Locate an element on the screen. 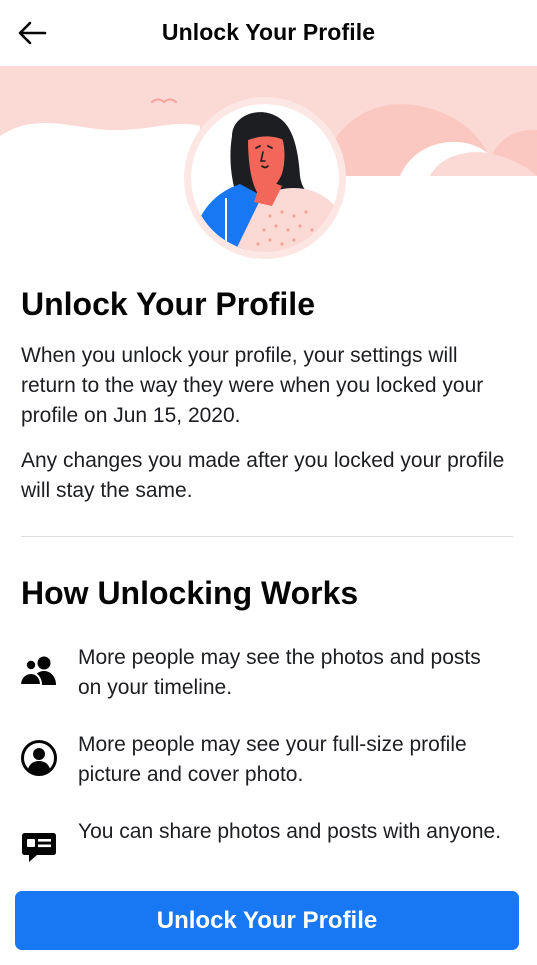  top-bar: Unlock Your Profile is located at coordinates (268, 33).